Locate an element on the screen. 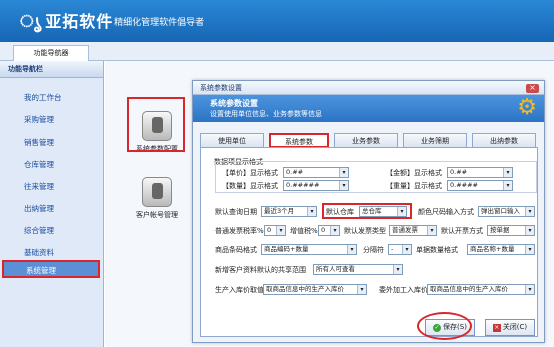 The image size is (554, 347). close-box-icon: × is located at coordinates (496, 328).